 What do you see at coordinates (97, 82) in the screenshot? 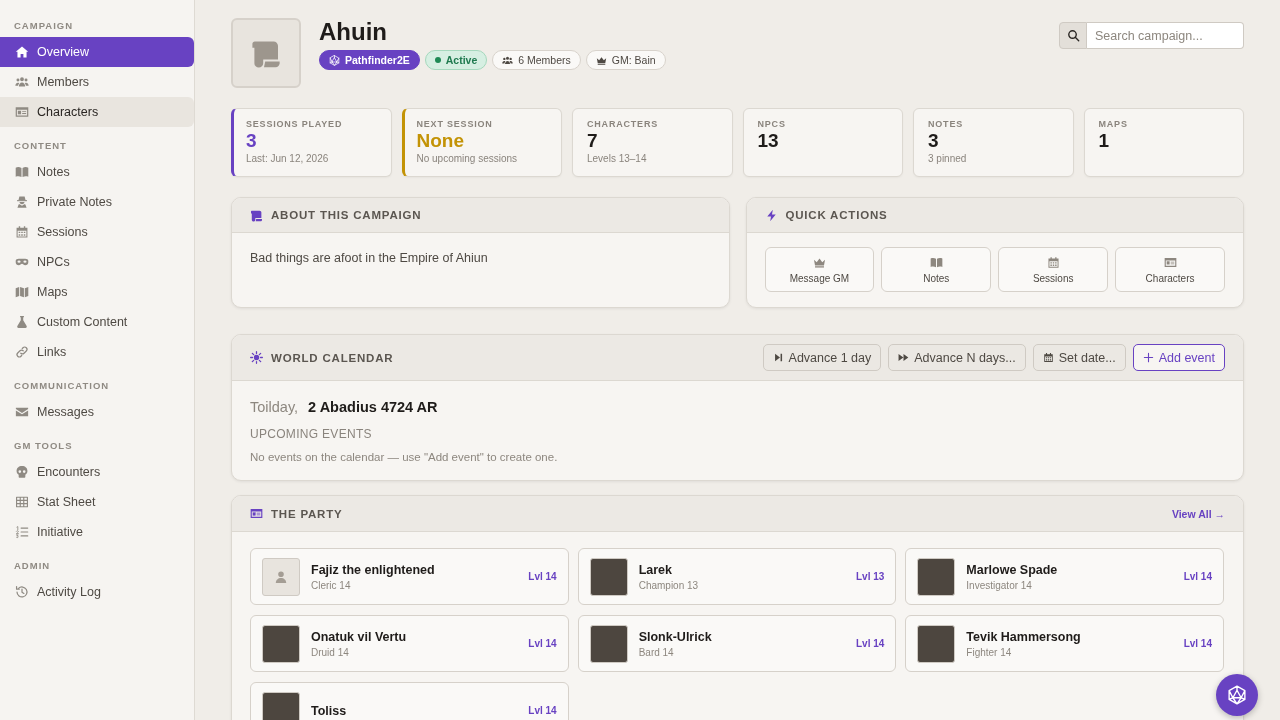
I see `sidebar-item: Members` at bounding box center [97, 82].